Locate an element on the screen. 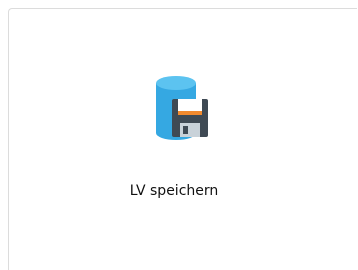 This screenshot has height=270, width=358. database-save-icon is located at coordinates (174, 109).